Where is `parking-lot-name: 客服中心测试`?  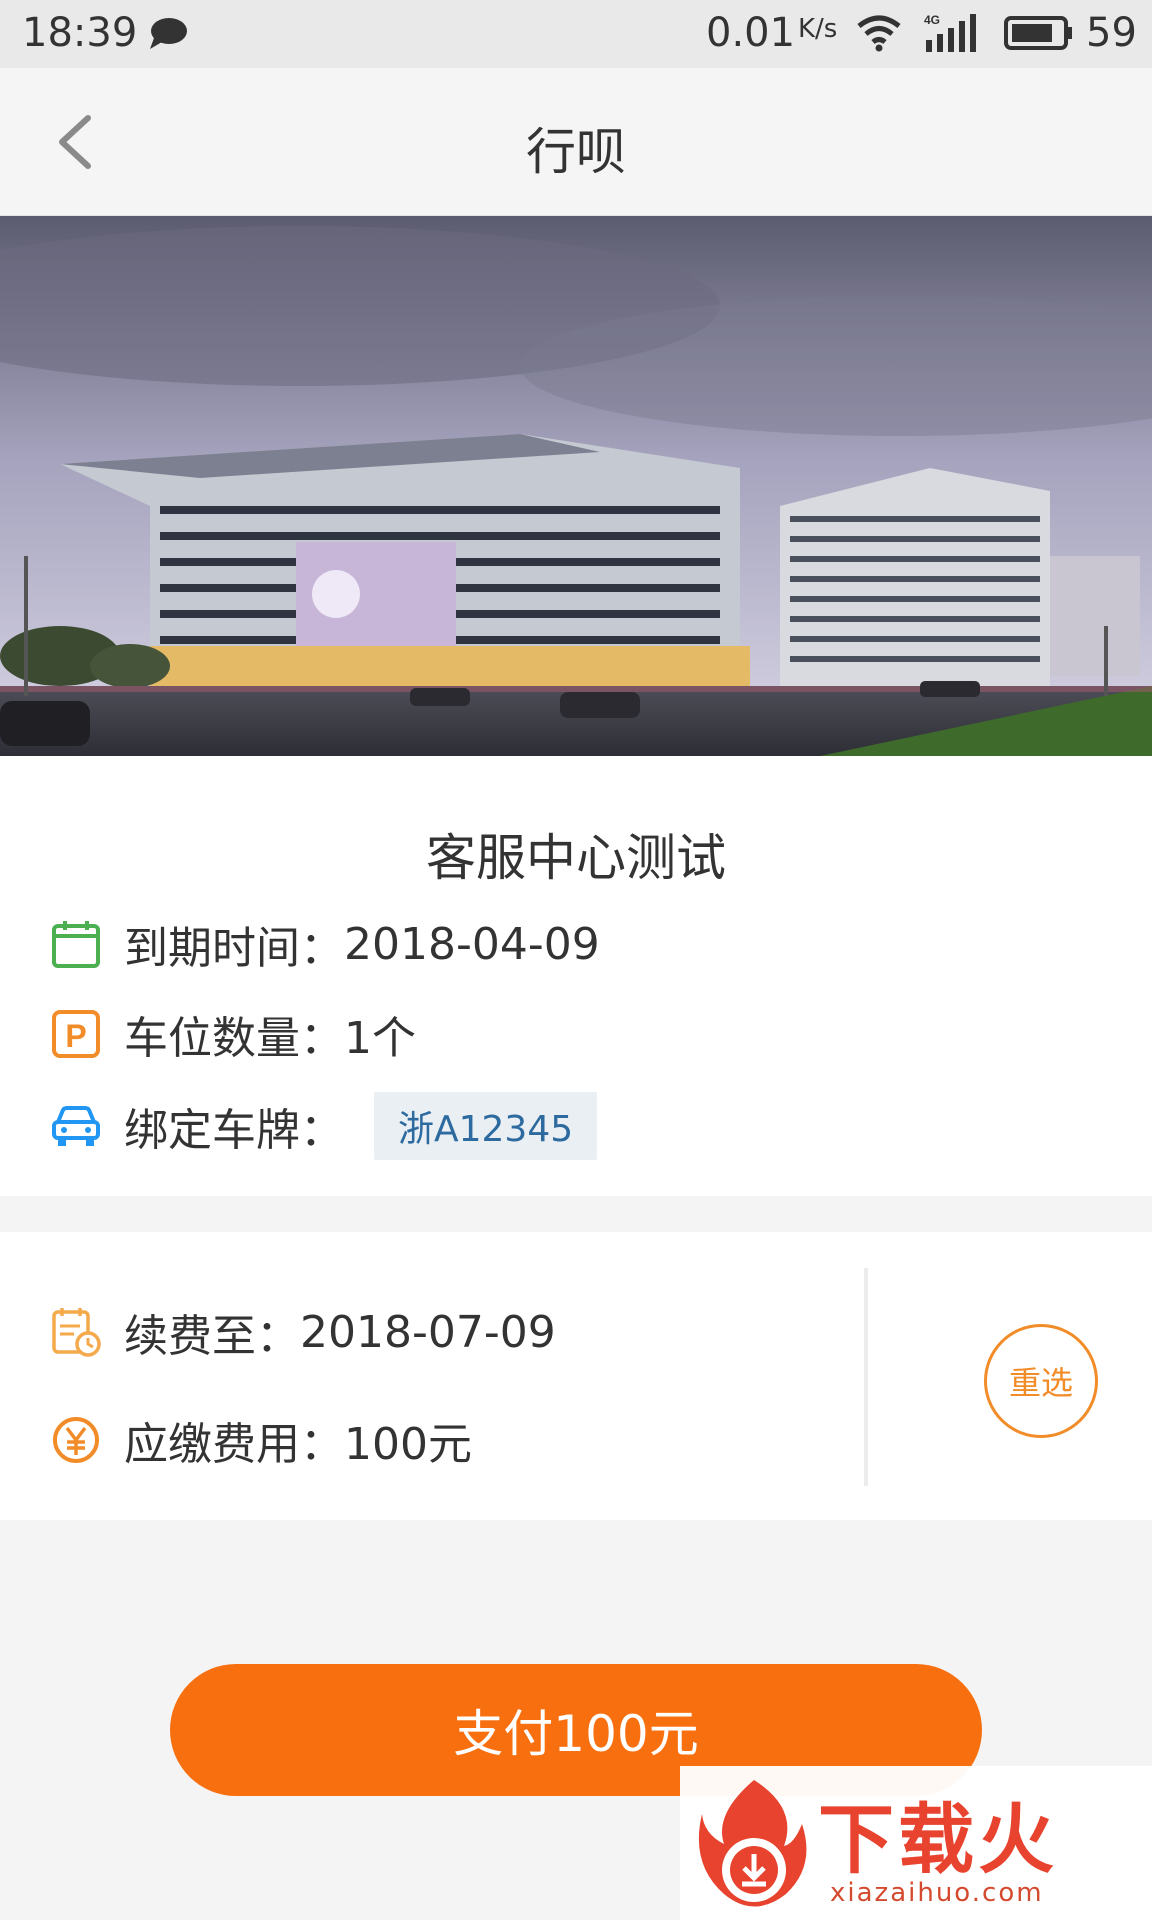
parking-lot-name: 客服中心测试 is located at coordinates (576, 858).